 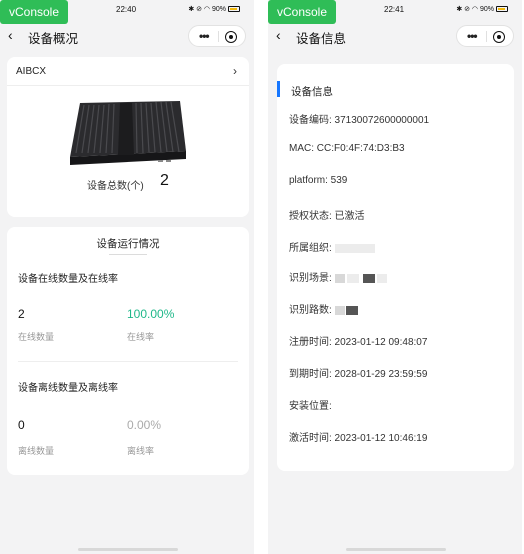 I want to click on register-time: 注册时间: 2023-01-12 09:48:07, so click(x=358, y=342).